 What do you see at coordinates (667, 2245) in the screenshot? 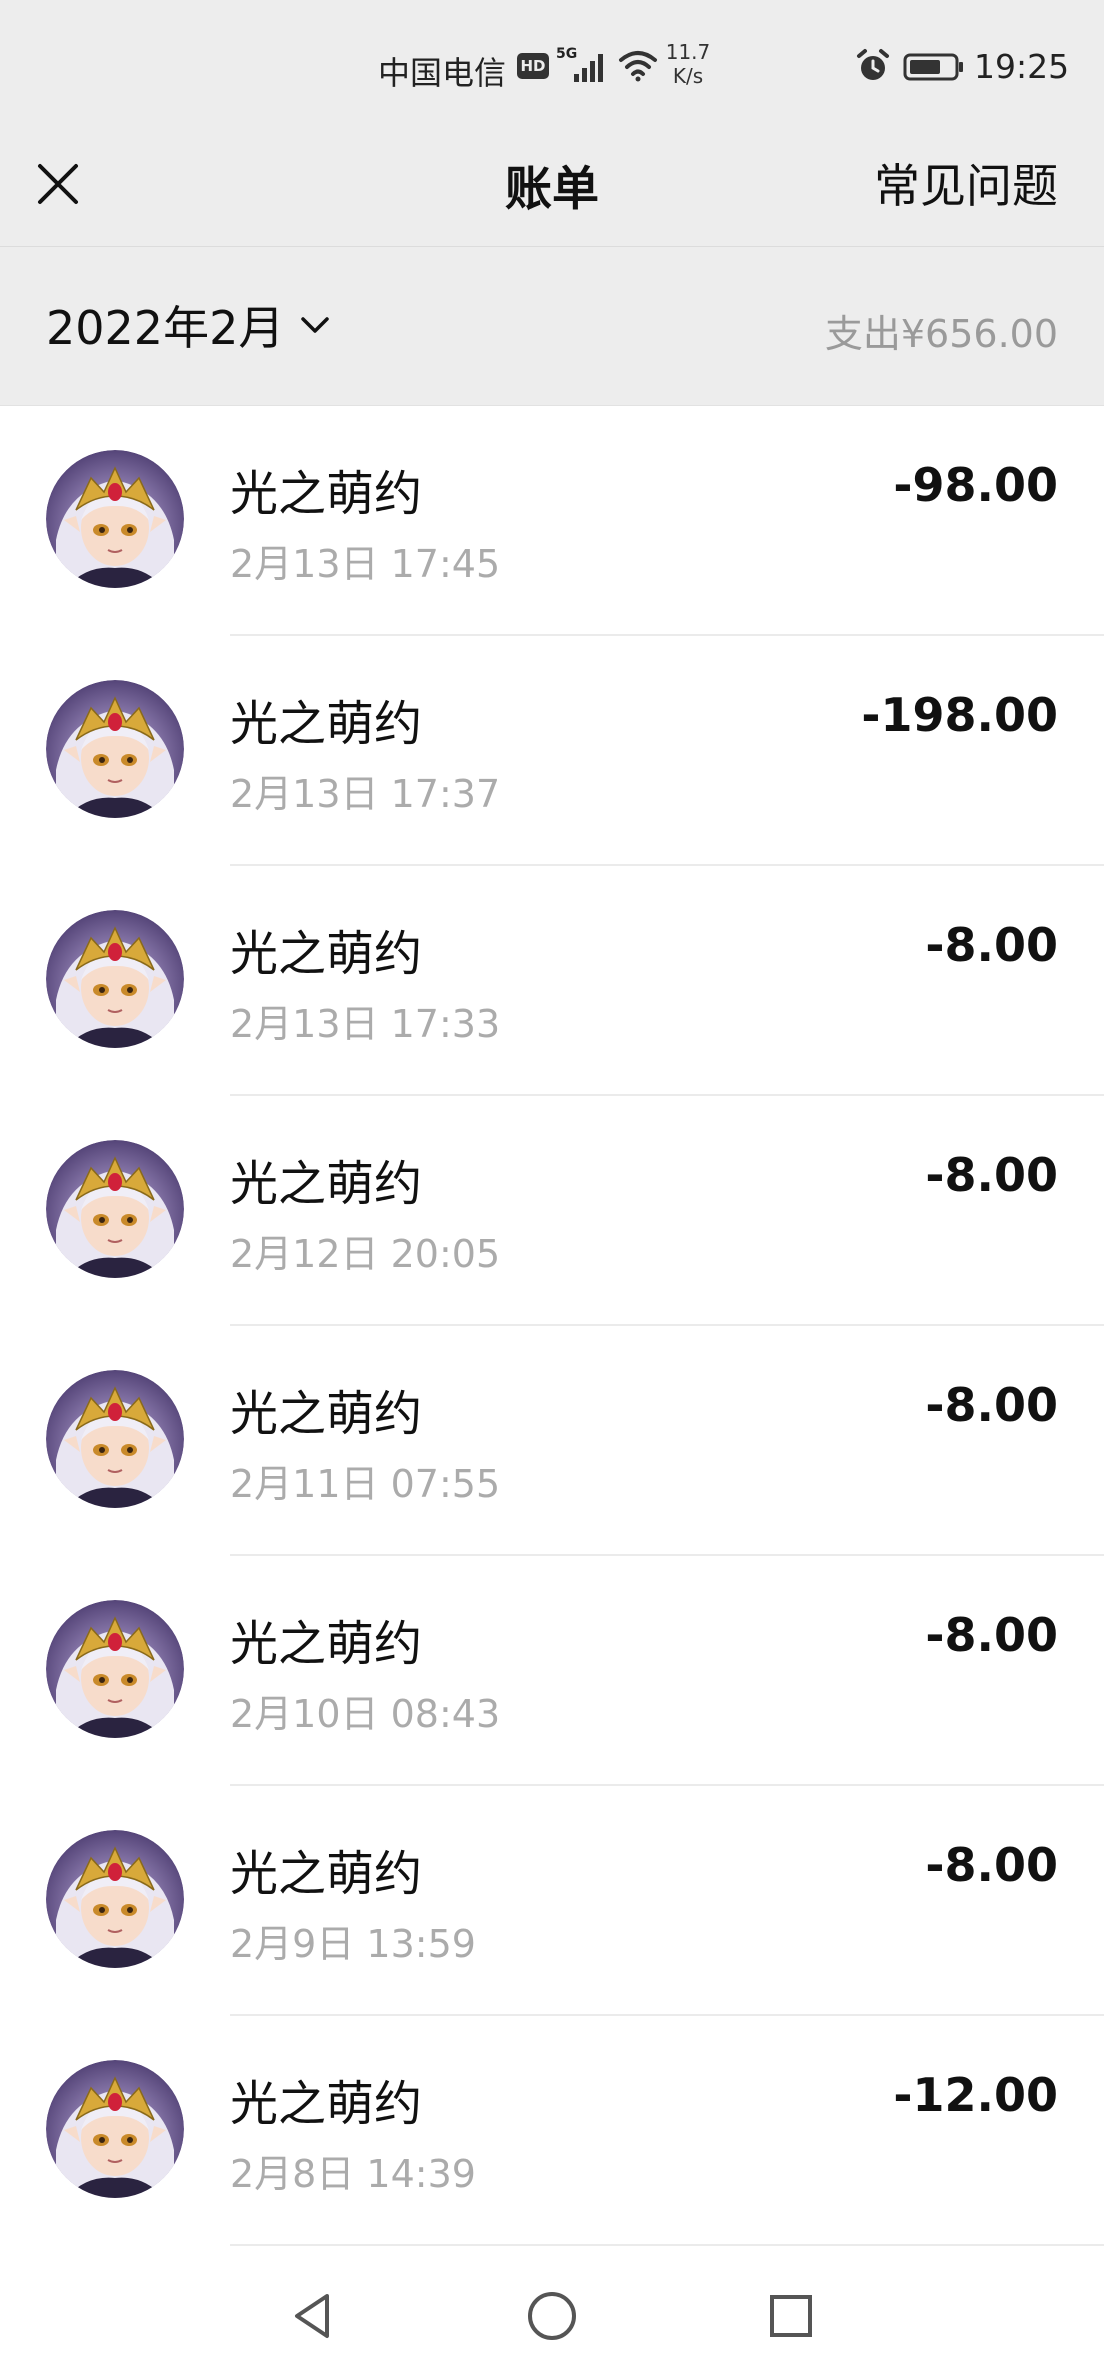
I see `row-divider` at bounding box center [667, 2245].